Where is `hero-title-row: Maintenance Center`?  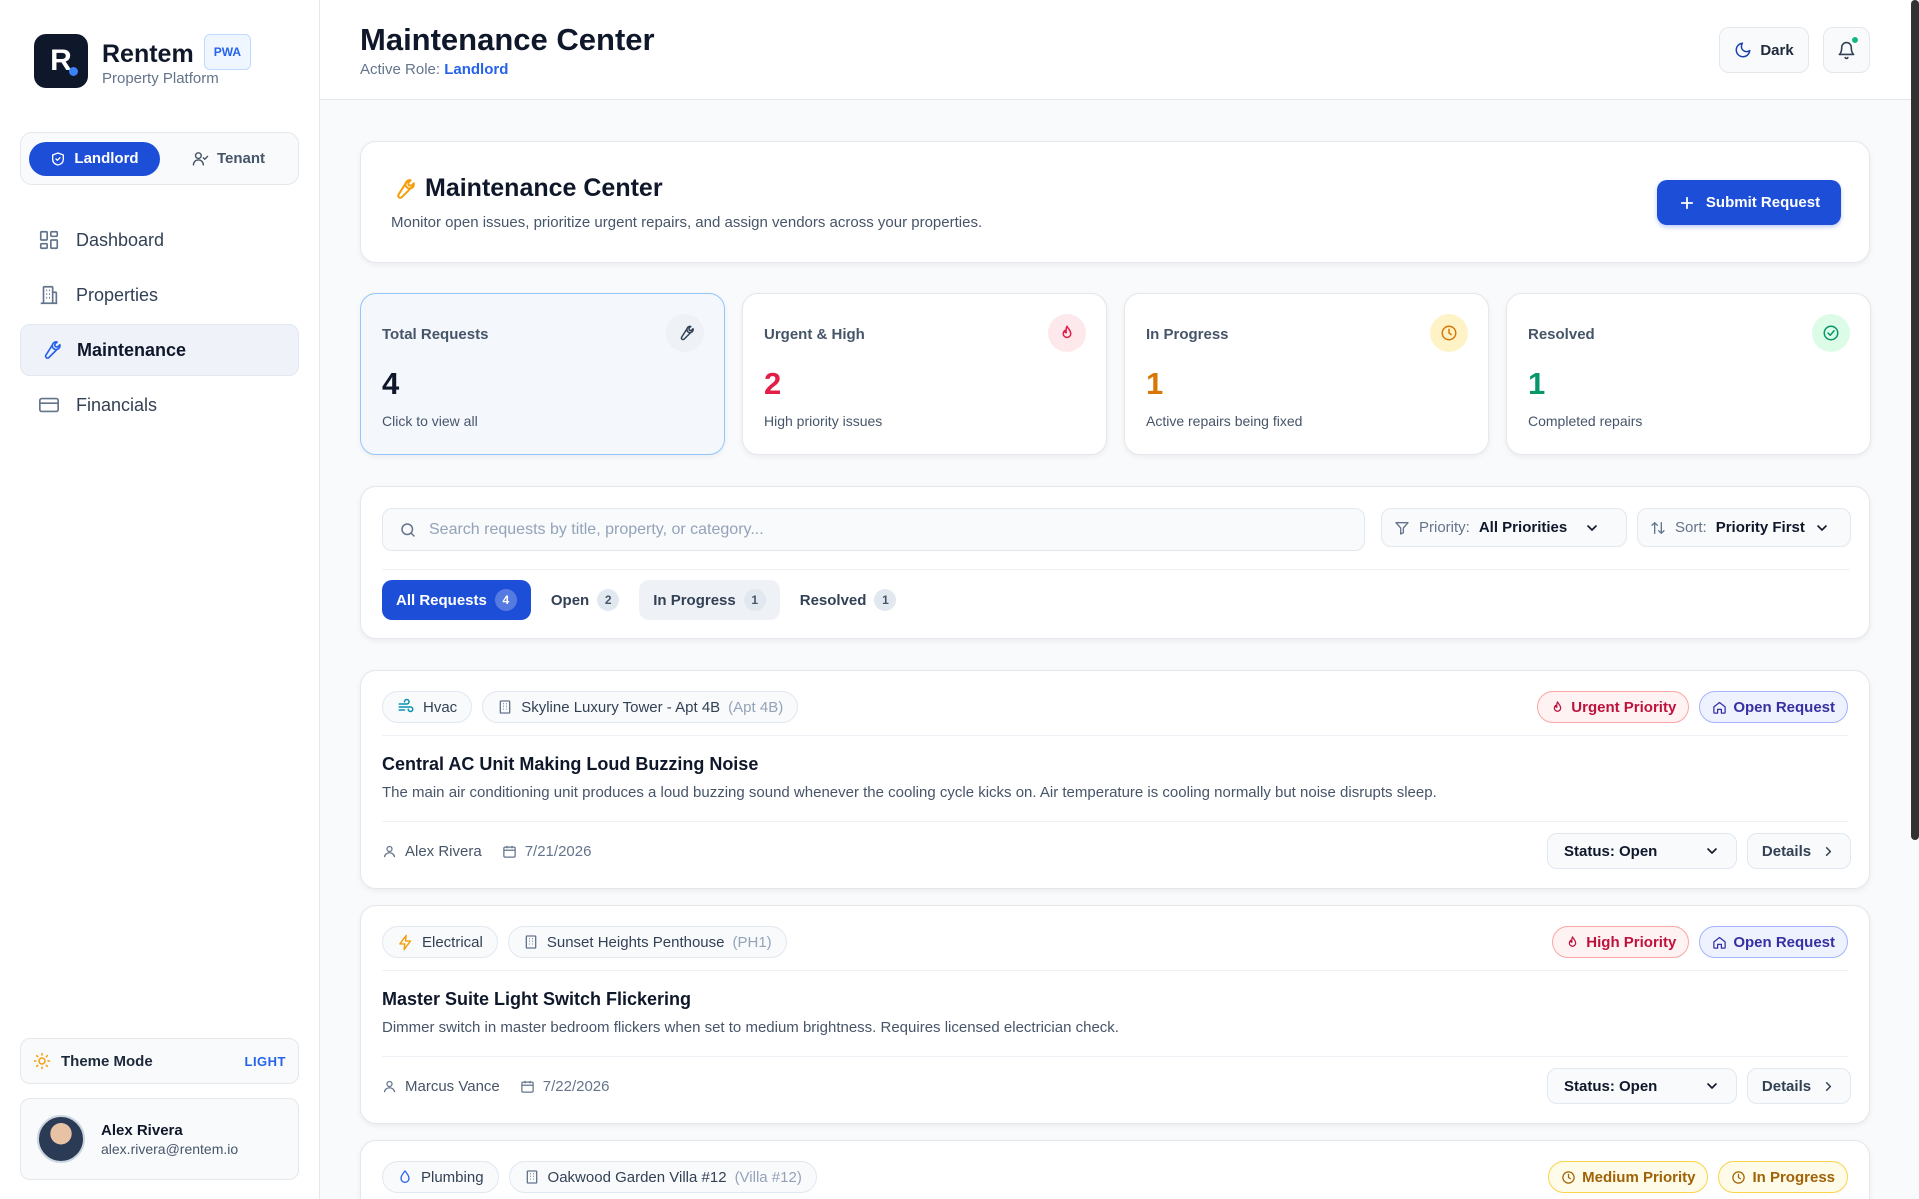
hero-title-row: Maintenance Center is located at coordinates (527, 188).